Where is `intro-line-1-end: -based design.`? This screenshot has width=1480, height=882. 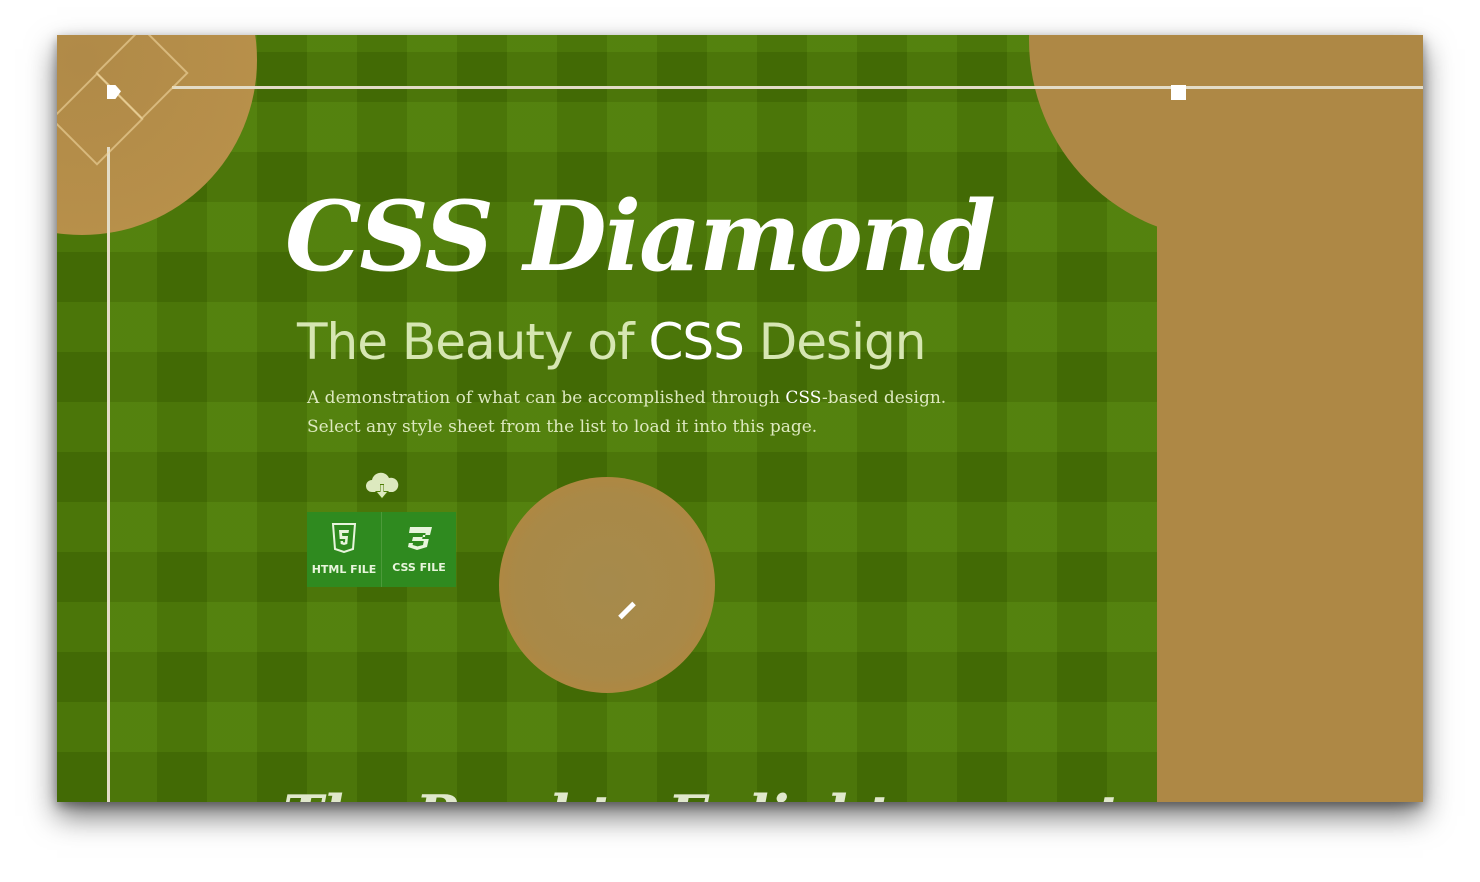
intro-line-1-end: -based design. is located at coordinates (884, 398).